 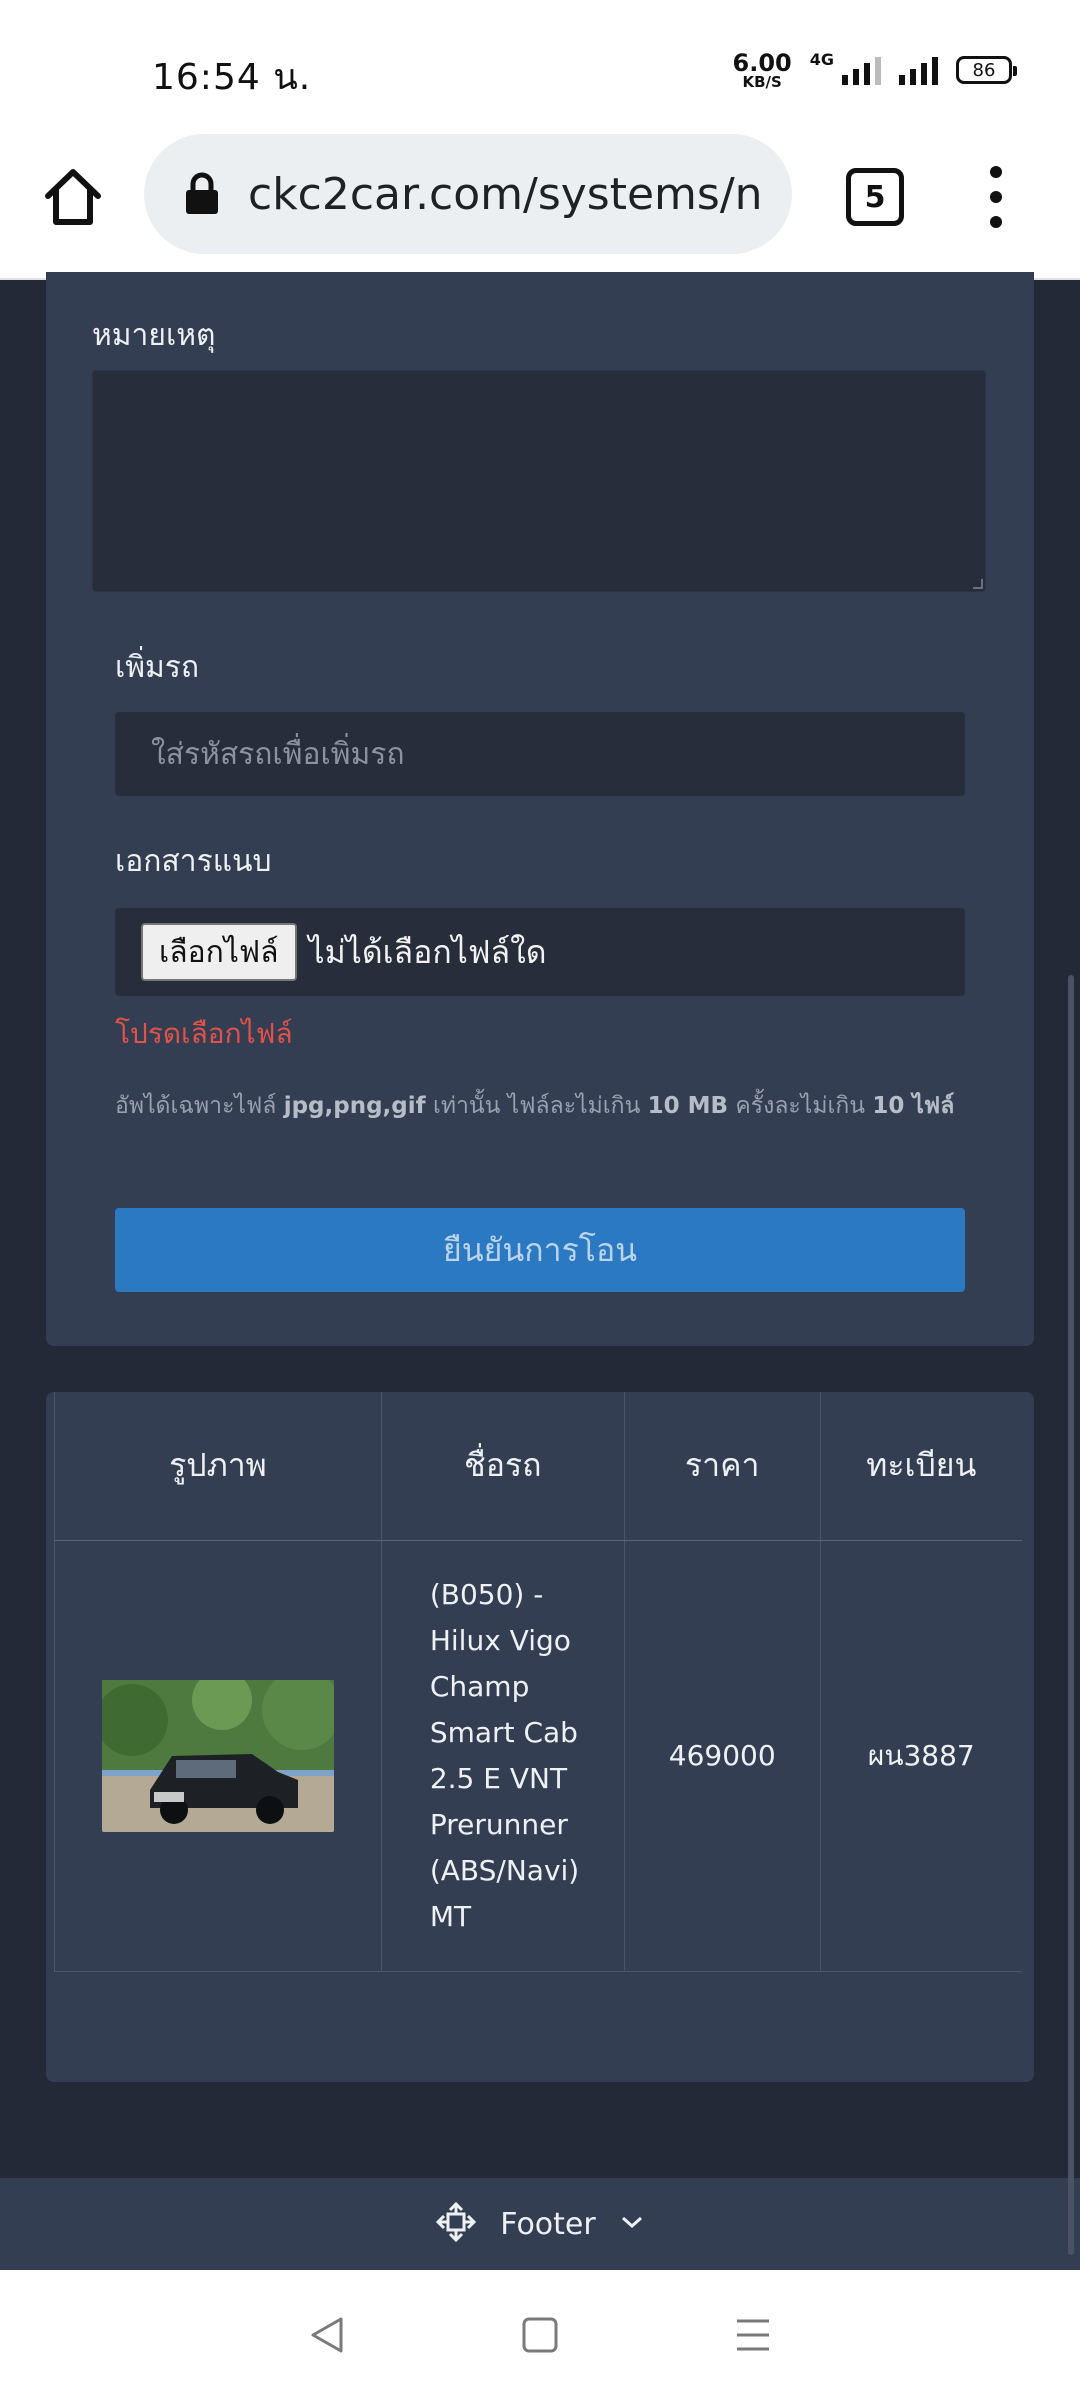 What do you see at coordinates (73, 197) in the screenshot?
I see `home-icon` at bounding box center [73, 197].